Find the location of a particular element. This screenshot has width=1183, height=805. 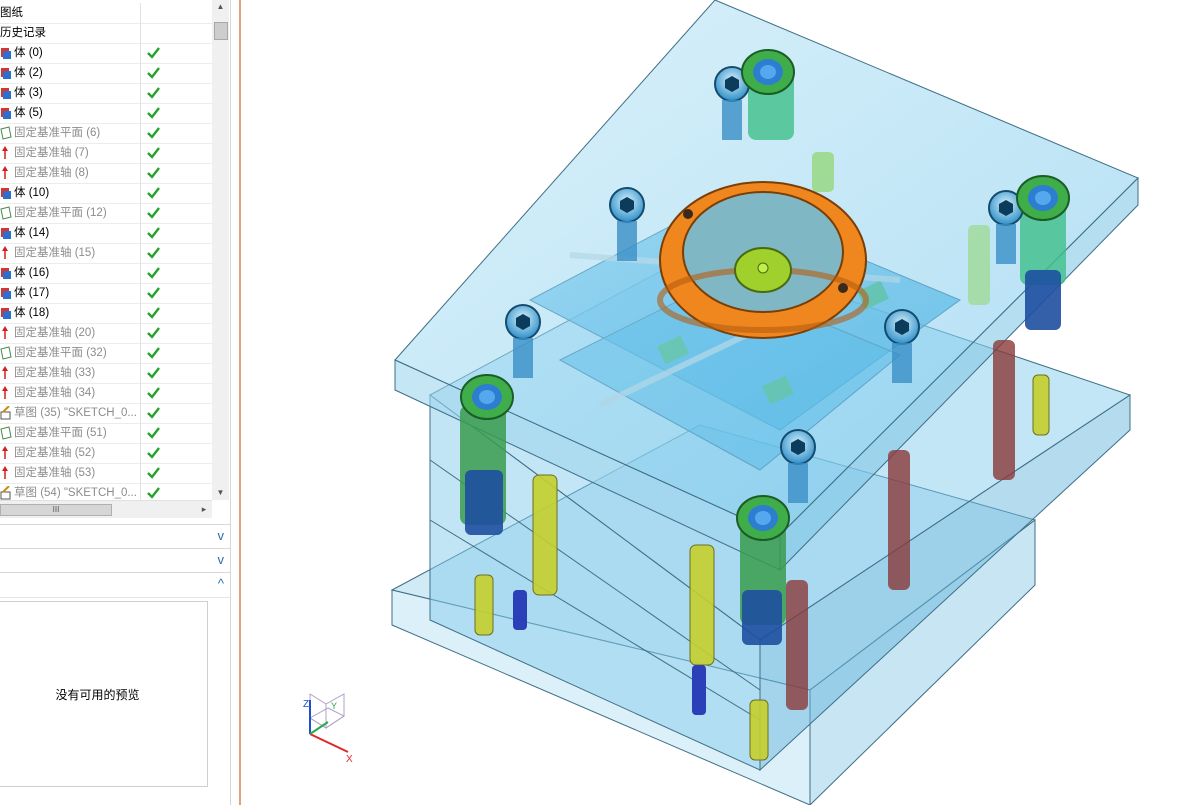

tree-row: 体 (2) is located at coordinates (106, 73).